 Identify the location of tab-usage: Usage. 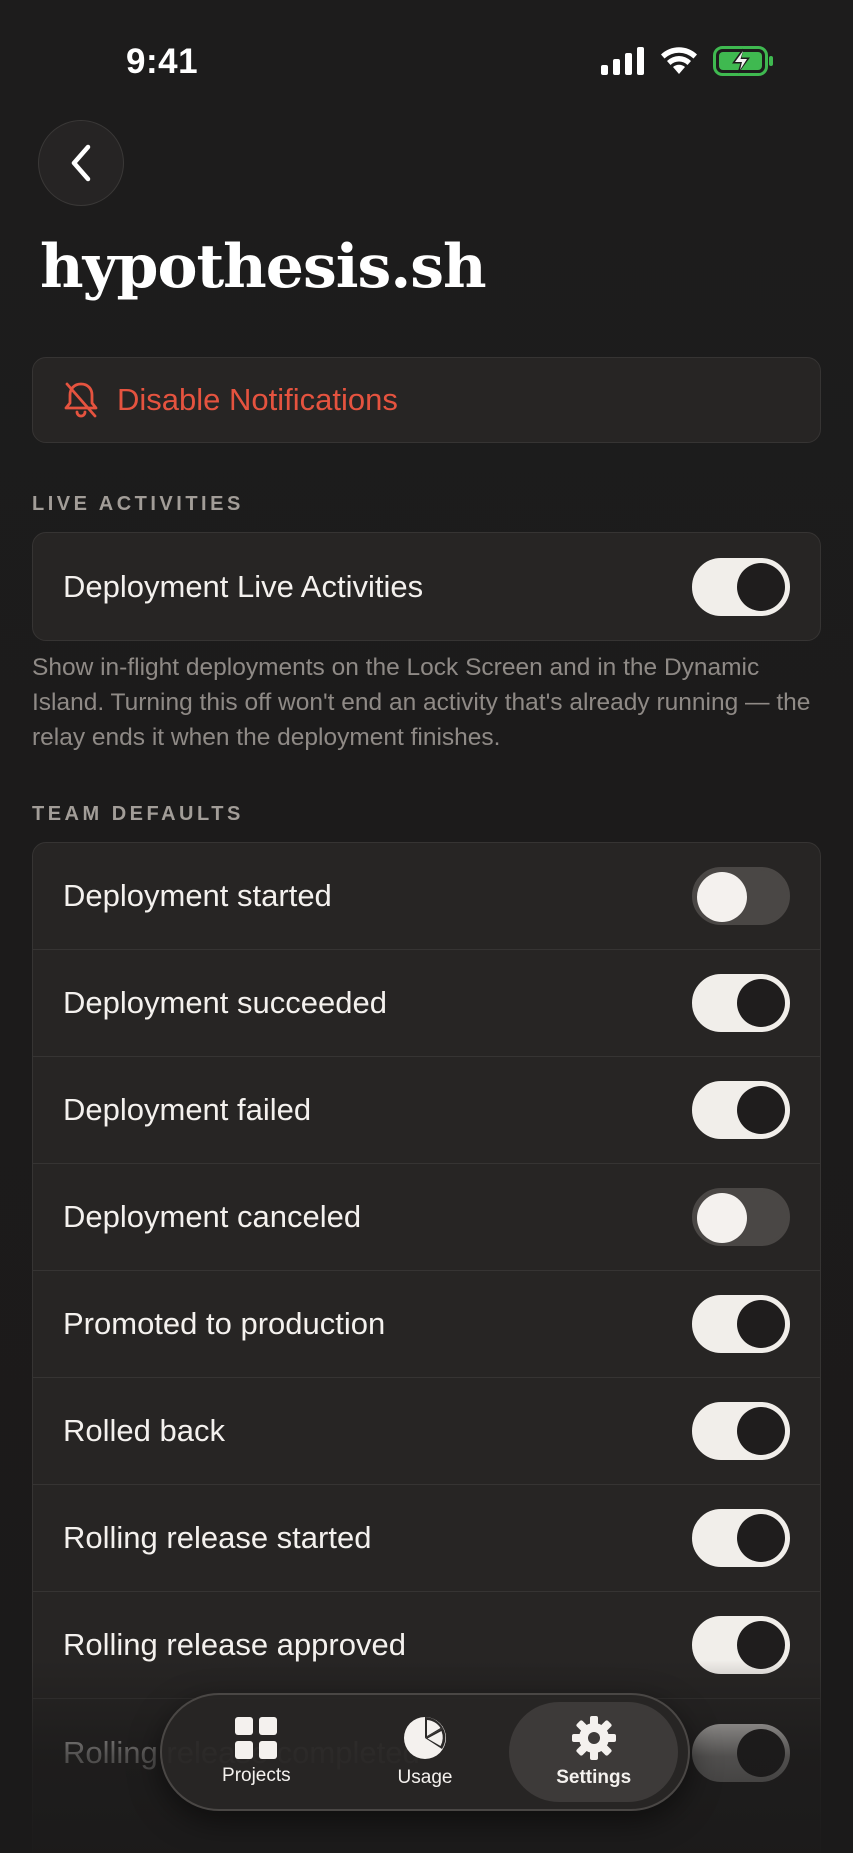
(425, 1752).